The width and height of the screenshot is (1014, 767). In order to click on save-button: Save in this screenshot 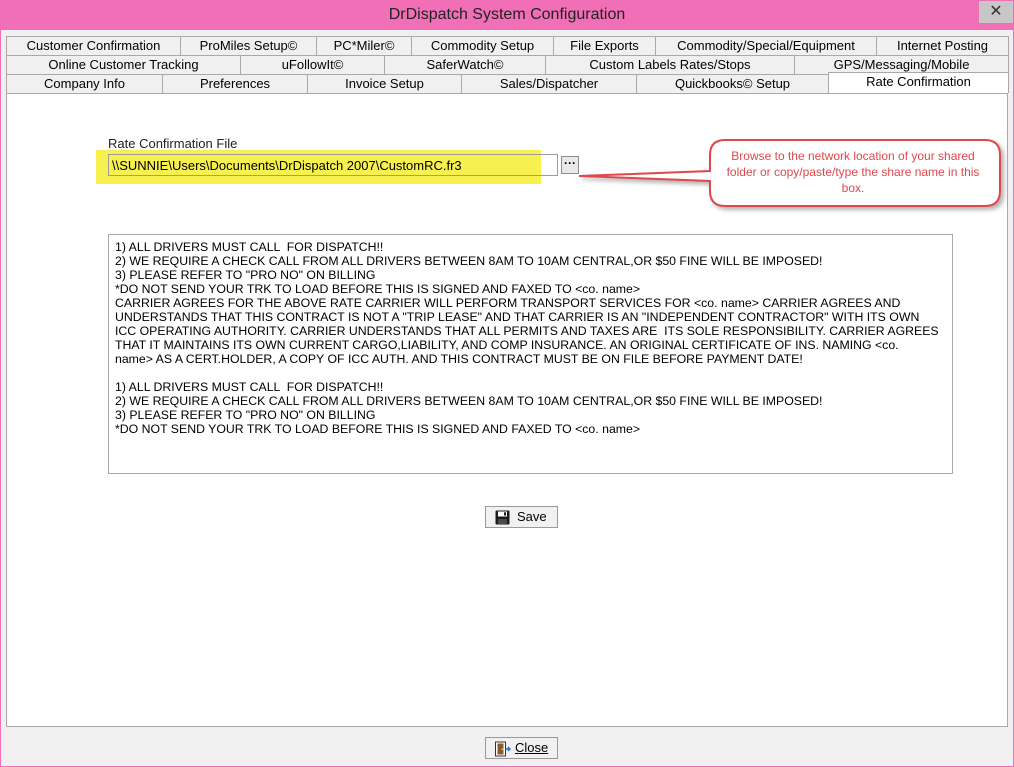, I will do `click(521, 517)`.